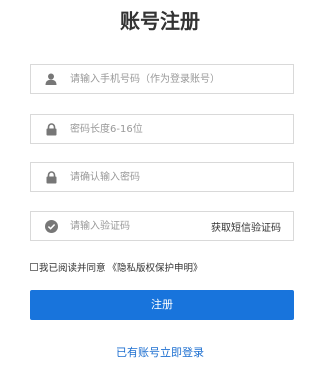  Describe the element at coordinates (246, 226) in the screenshot. I see `get-sms-code-button: 获取短信验证码` at that location.